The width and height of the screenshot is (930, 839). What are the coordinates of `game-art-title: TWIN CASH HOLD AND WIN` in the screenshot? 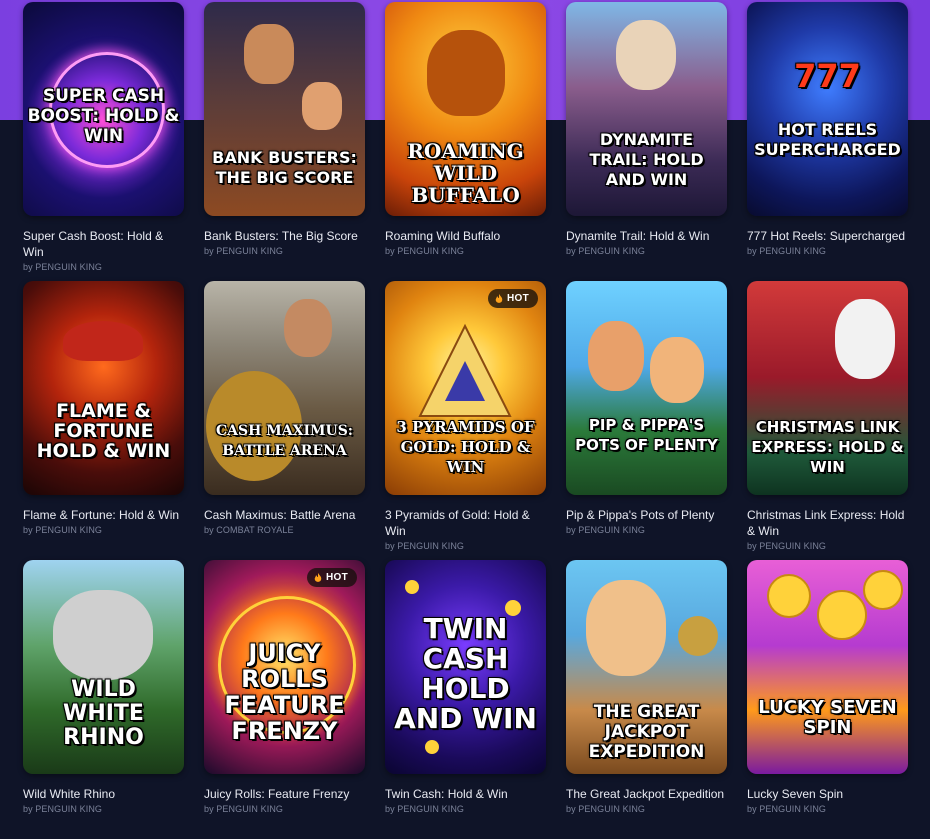 It's located at (465, 673).